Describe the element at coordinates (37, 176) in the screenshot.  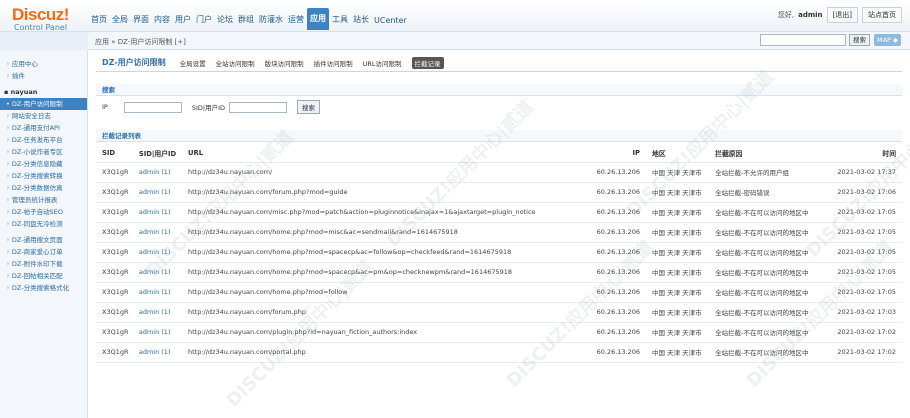
I see `sidebar-item-label: DZ-分类搜索转换` at that location.